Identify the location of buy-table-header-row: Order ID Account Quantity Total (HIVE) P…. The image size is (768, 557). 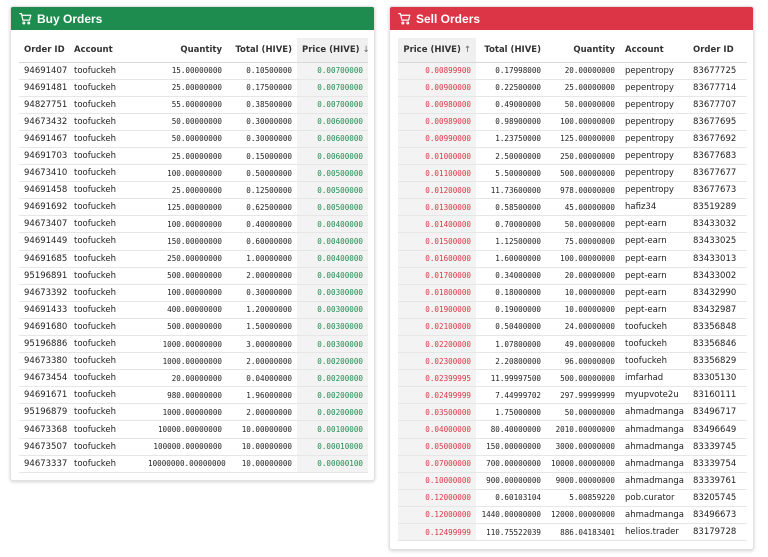
(194, 50).